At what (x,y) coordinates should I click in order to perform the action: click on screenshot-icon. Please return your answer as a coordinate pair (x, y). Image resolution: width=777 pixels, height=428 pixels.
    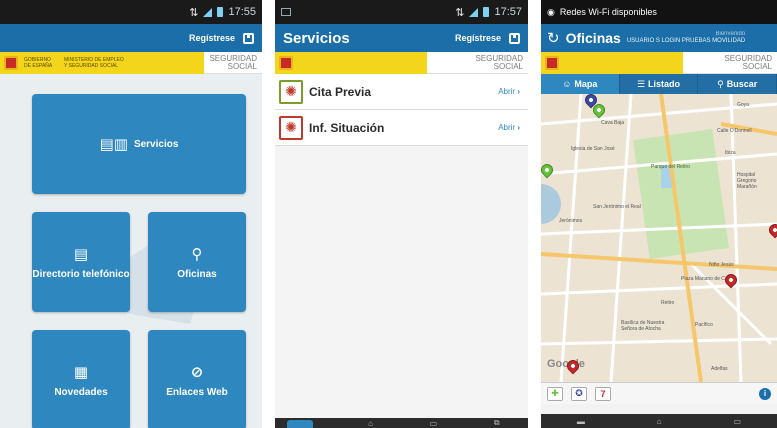
    Looking at the image, I should click on (286, 12).